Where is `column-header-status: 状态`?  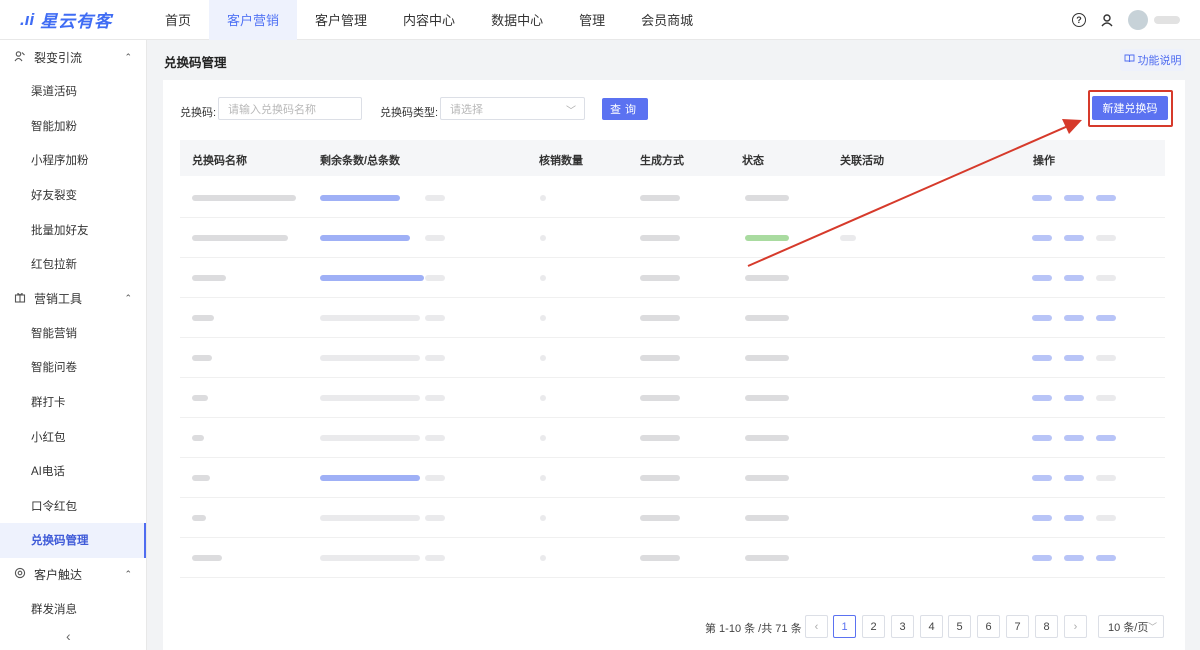
column-header-status: 状态 is located at coordinates (753, 161).